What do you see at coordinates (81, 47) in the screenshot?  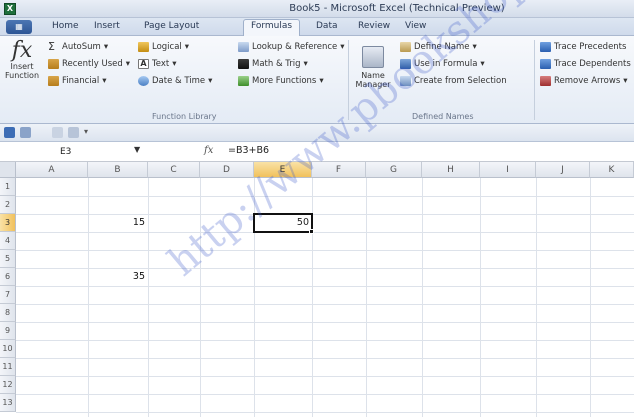 I see `autosum-label: AutoSum` at bounding box center [81, 47].